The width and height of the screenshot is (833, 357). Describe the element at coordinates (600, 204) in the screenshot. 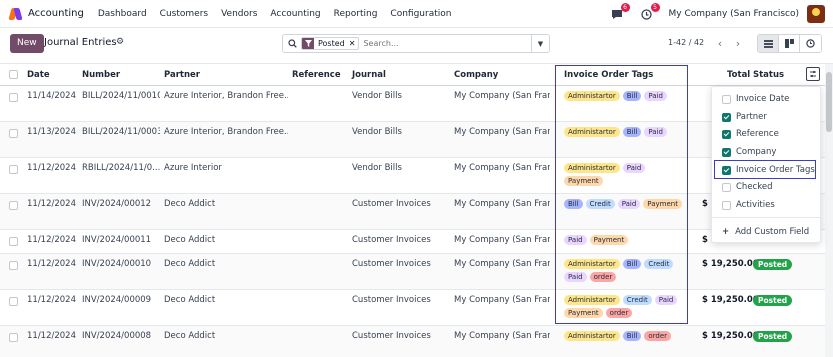

I see `tag-badge: Credit` at that location.